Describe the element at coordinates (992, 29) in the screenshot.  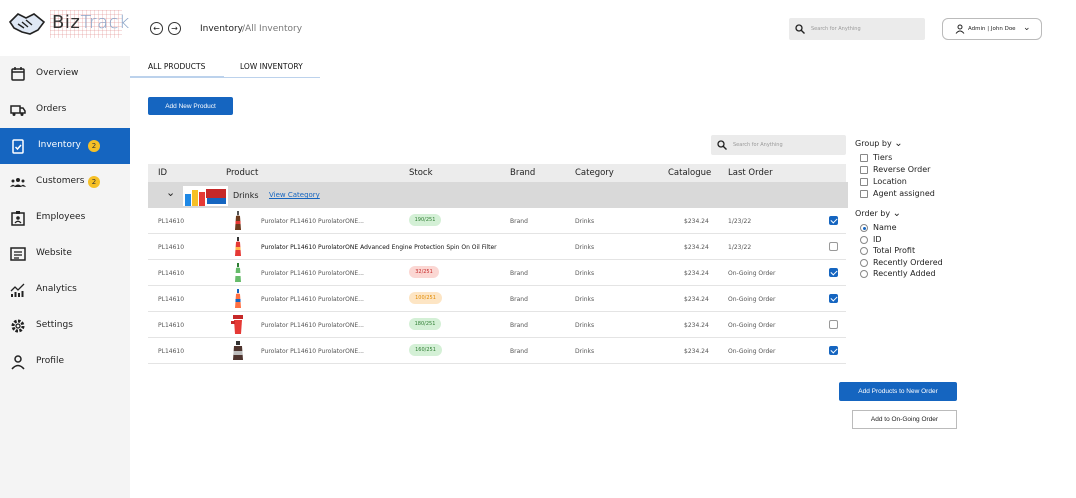
I see `user-menu-button: Admin | John Doe ⌄` at that location.